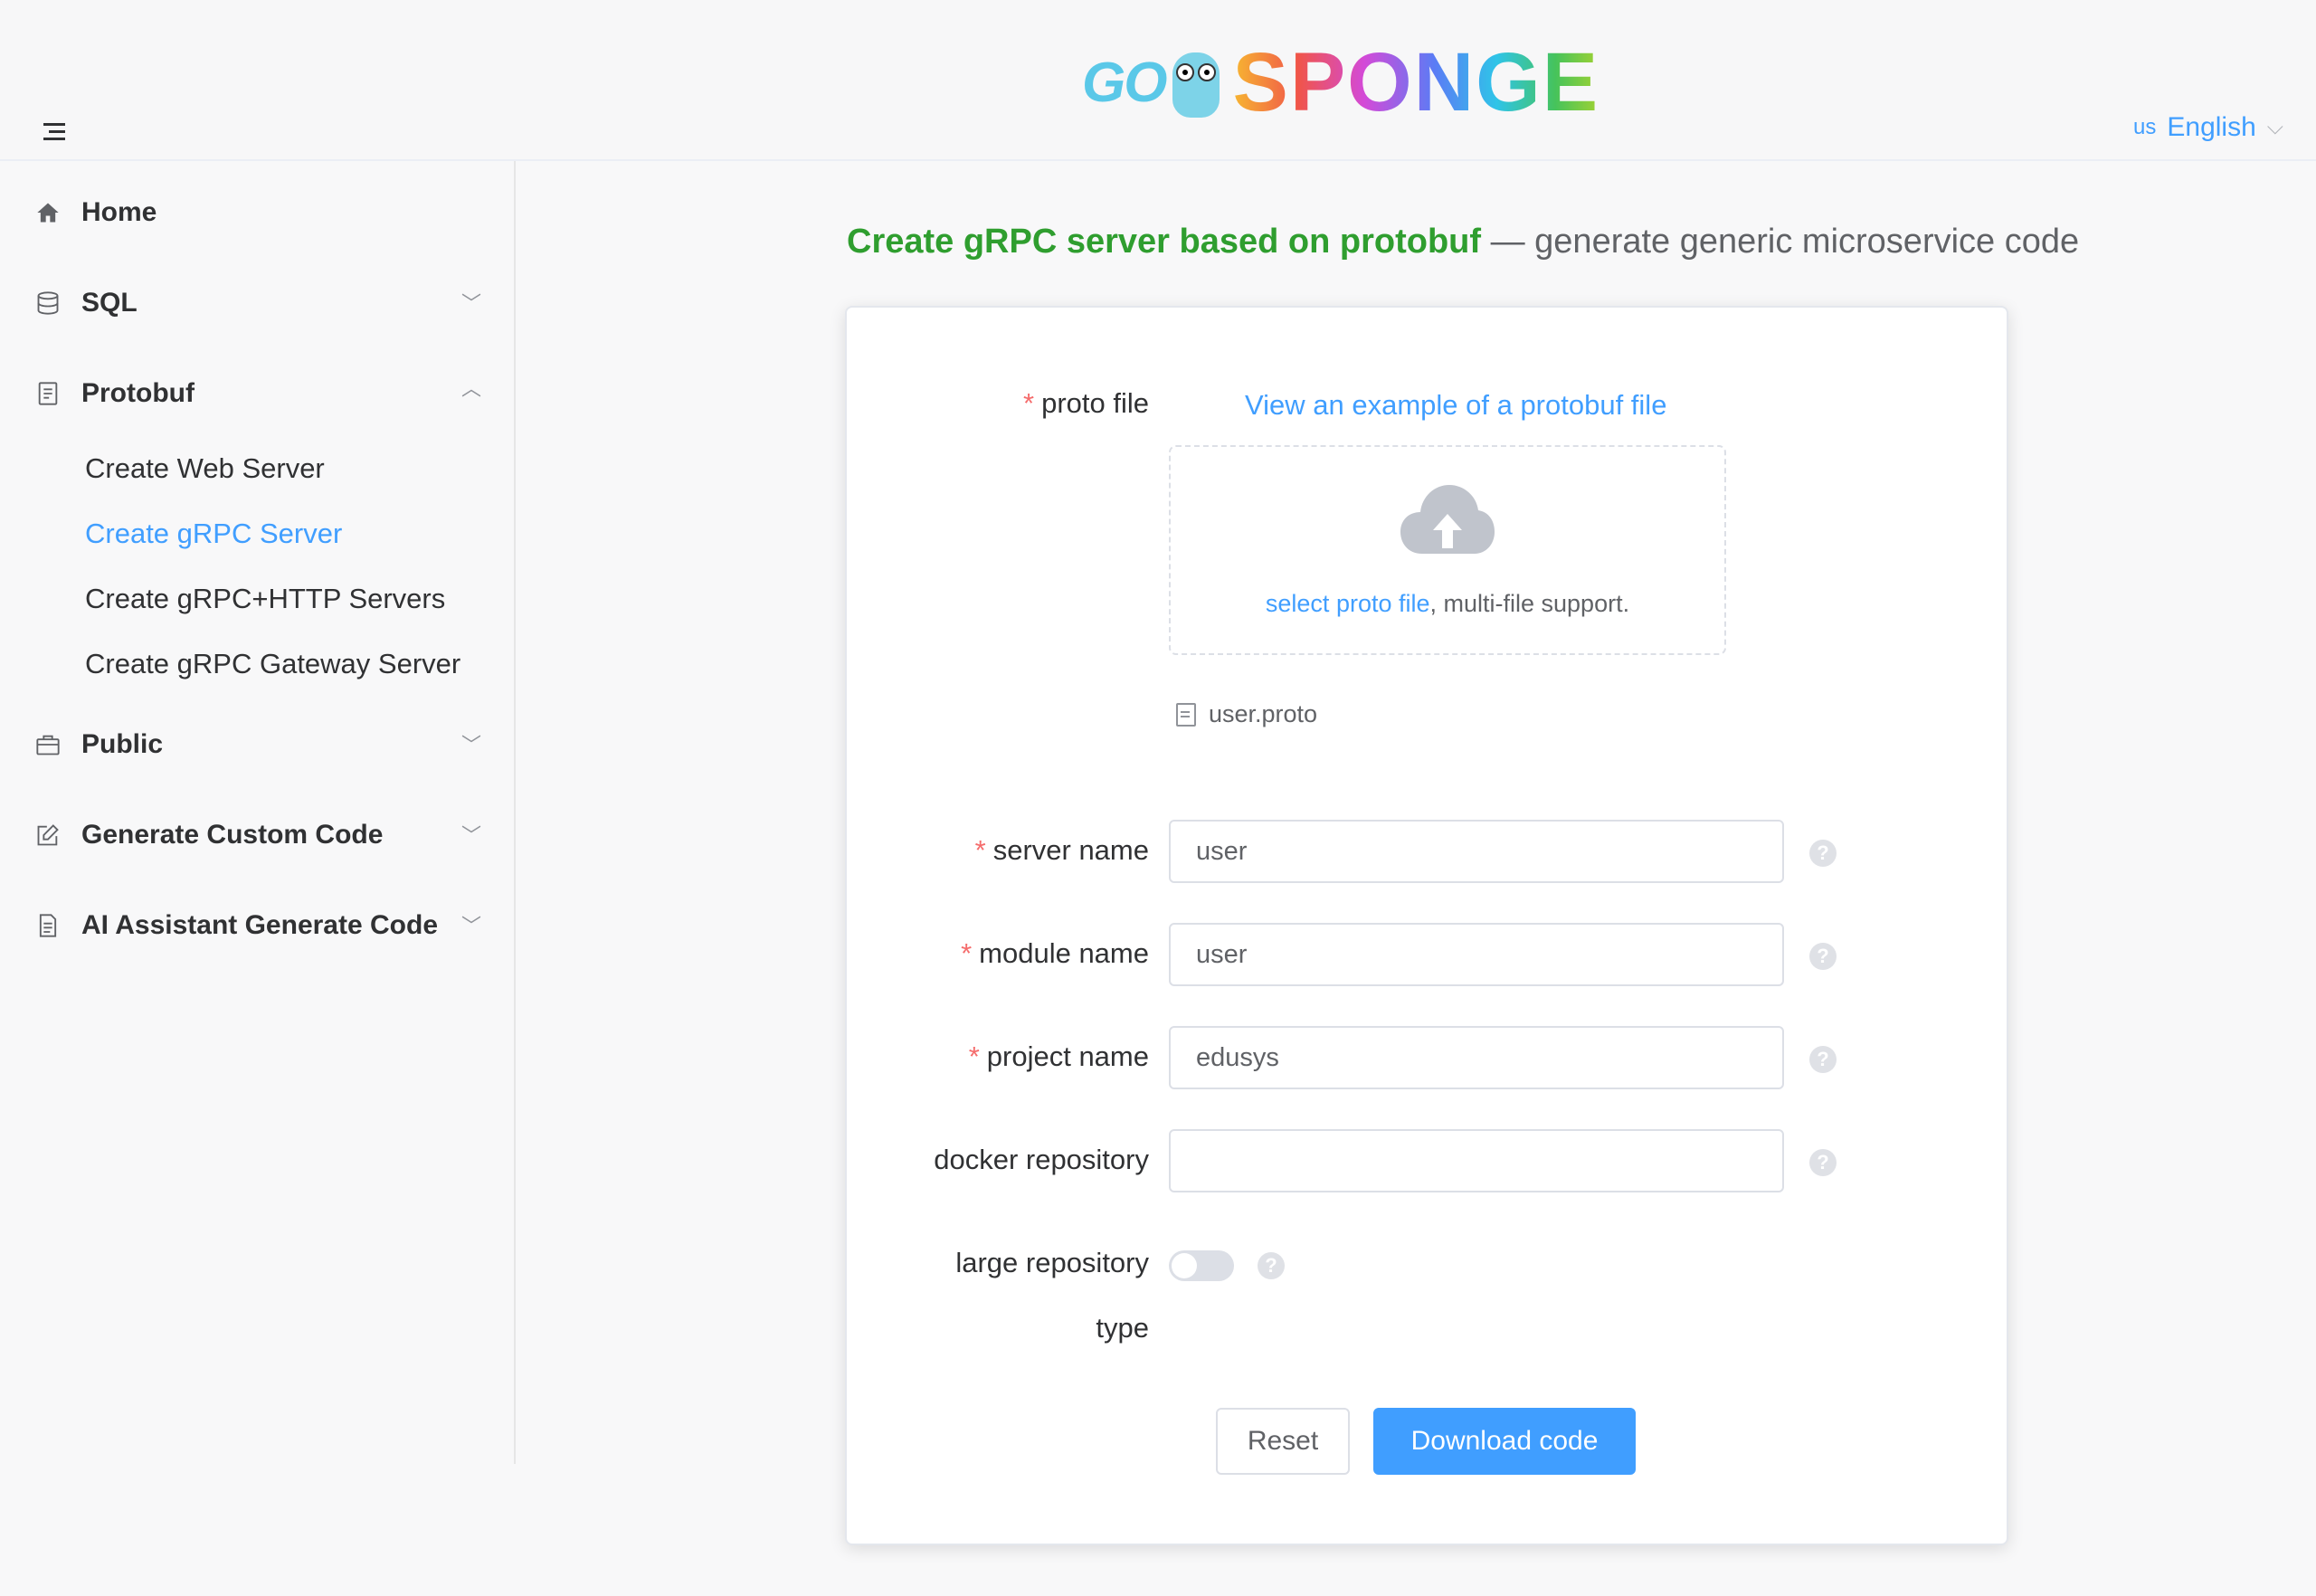  I want to click on language-selector: us English ⌵, so click(2208, 128).